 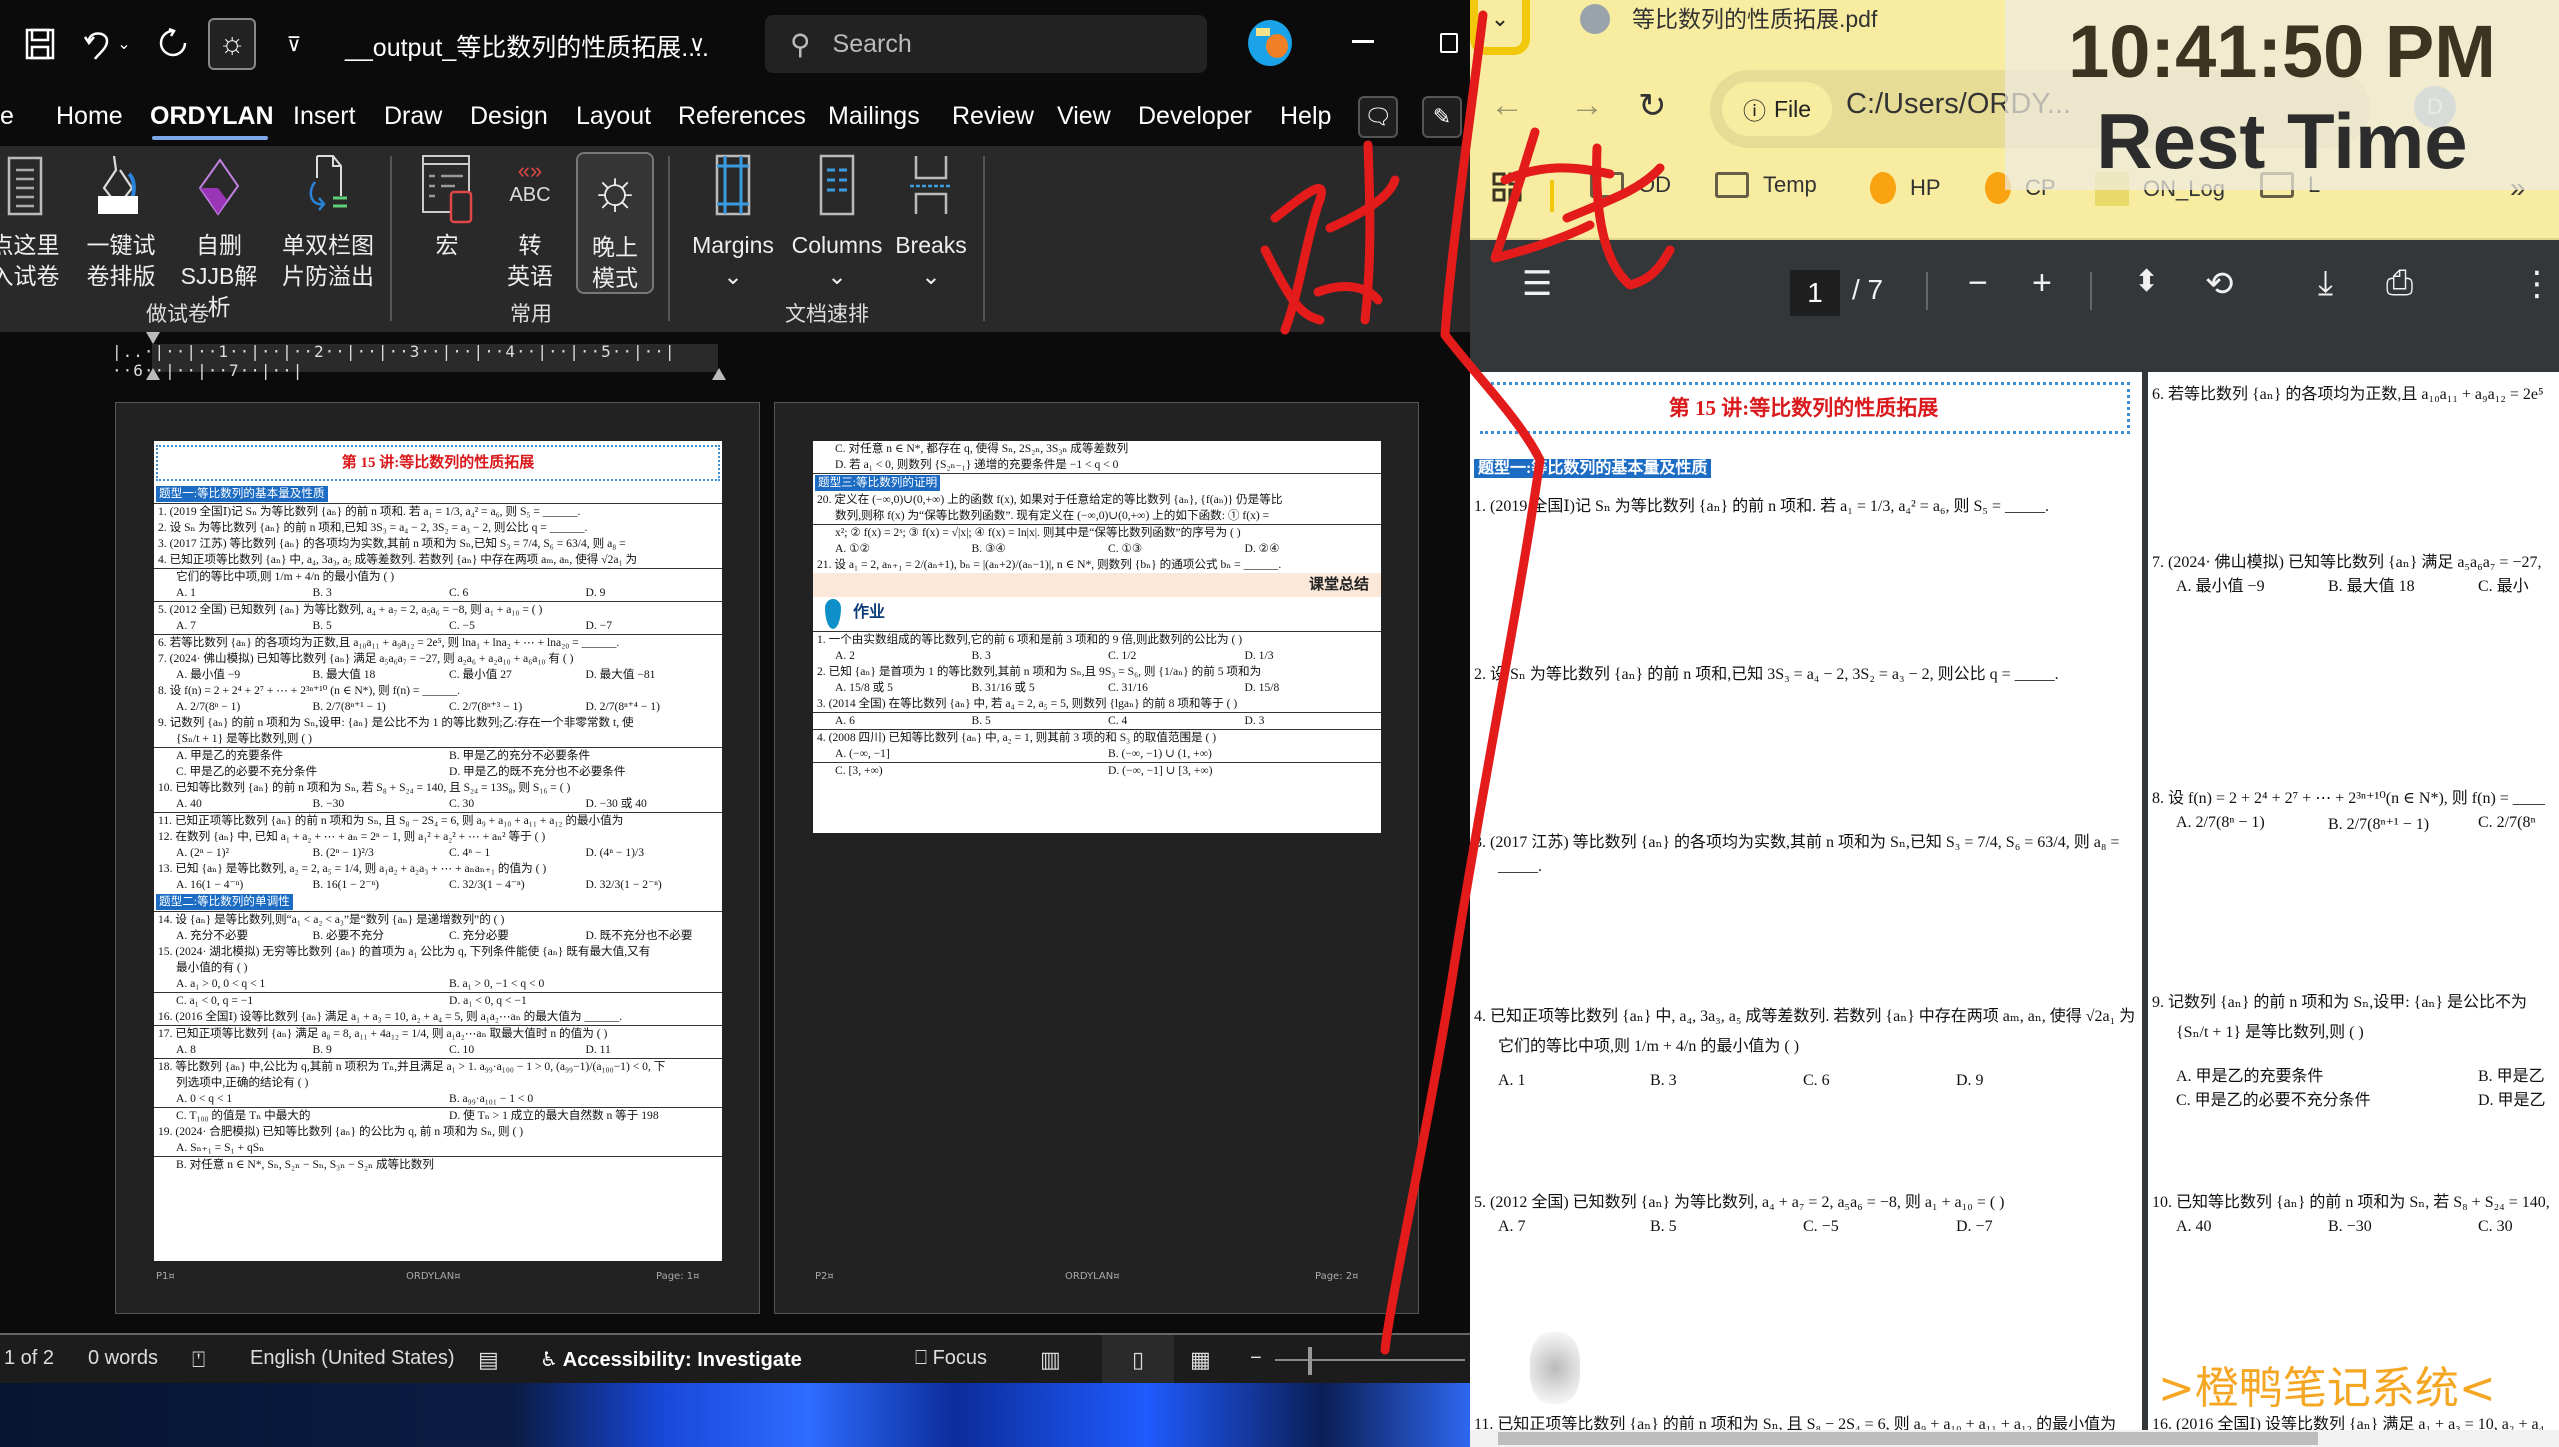 What do you see at coordinates (1652, 106) in the screenshot?
I see `reload-button: ↻` at bounding box center [1652, 106].